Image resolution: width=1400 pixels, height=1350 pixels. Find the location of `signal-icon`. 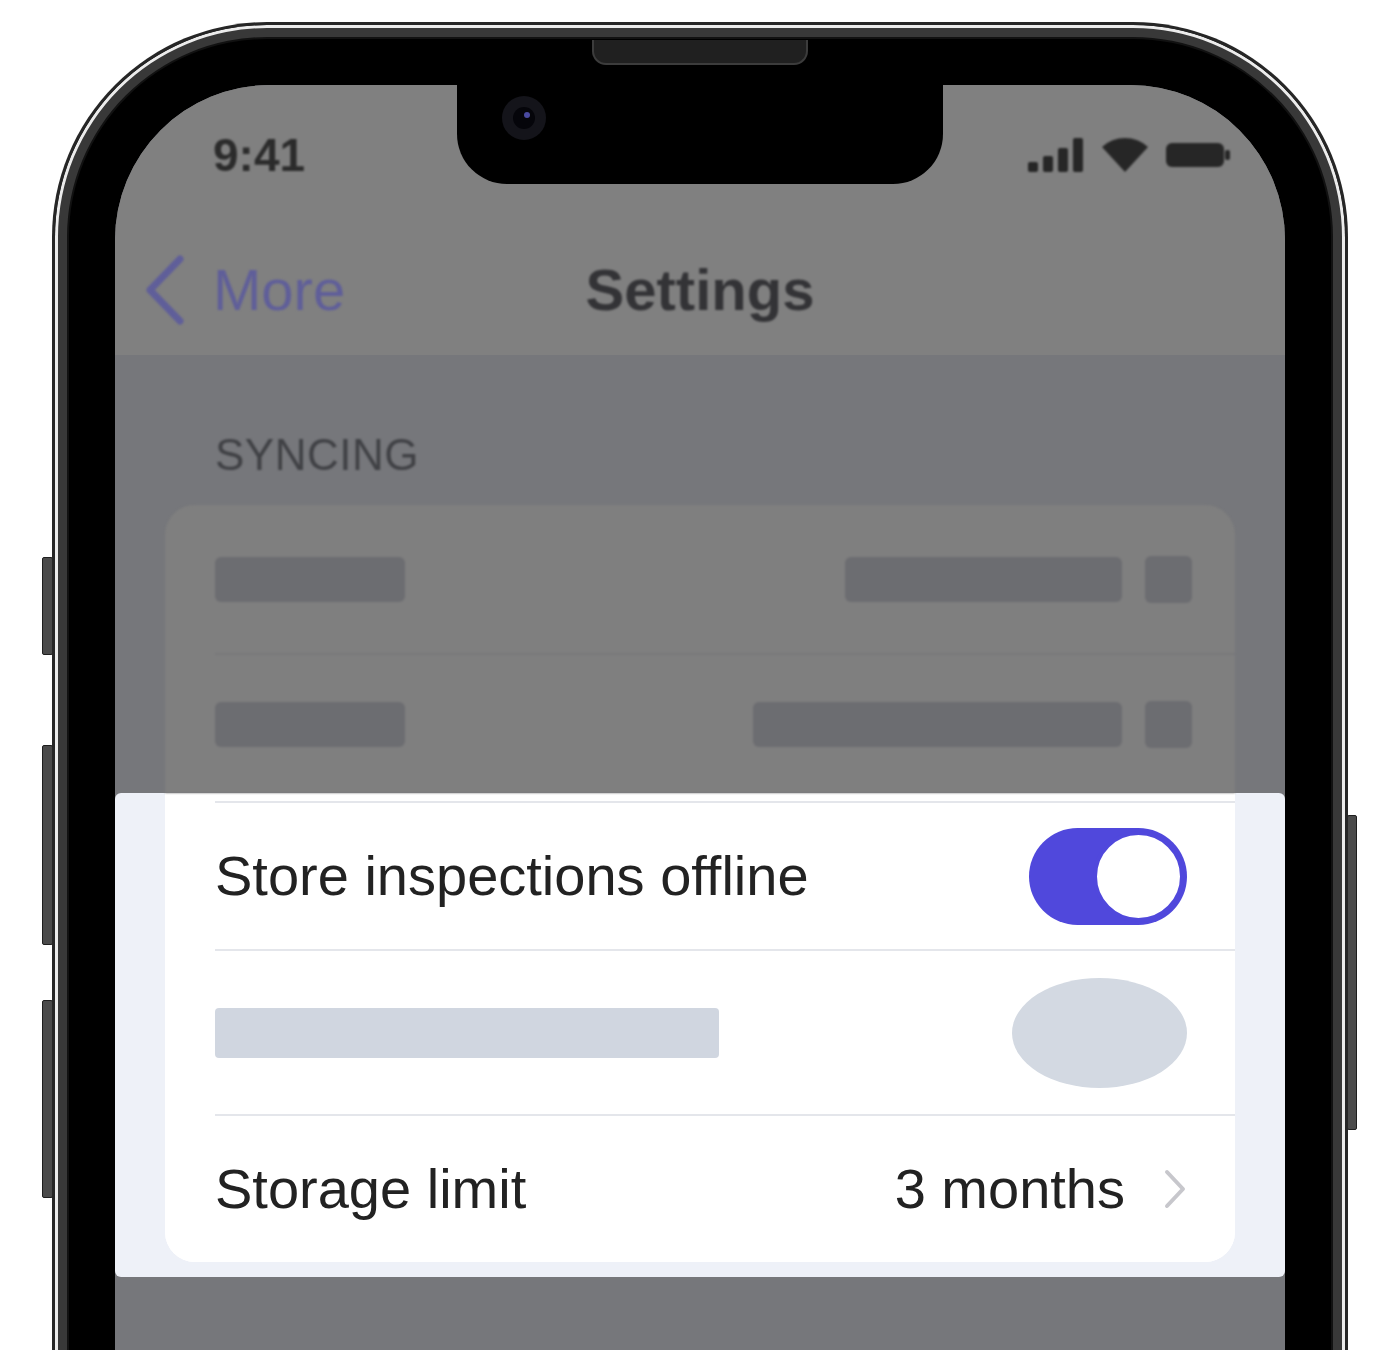

signal-icon is located at coordinates (1056, 155).